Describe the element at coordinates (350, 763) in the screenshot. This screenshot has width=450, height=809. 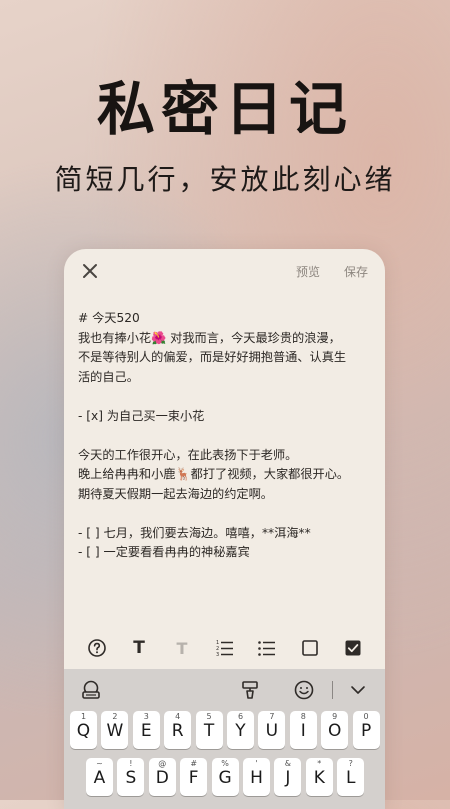
I see `key-hint: ?` at that location.